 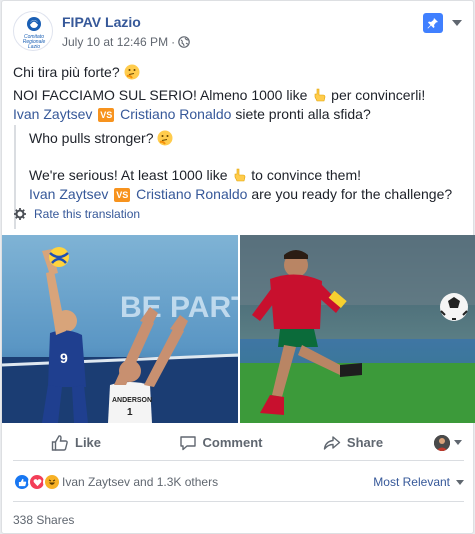 I want to click on share-arrow-icon, so click(x=332, y=442).